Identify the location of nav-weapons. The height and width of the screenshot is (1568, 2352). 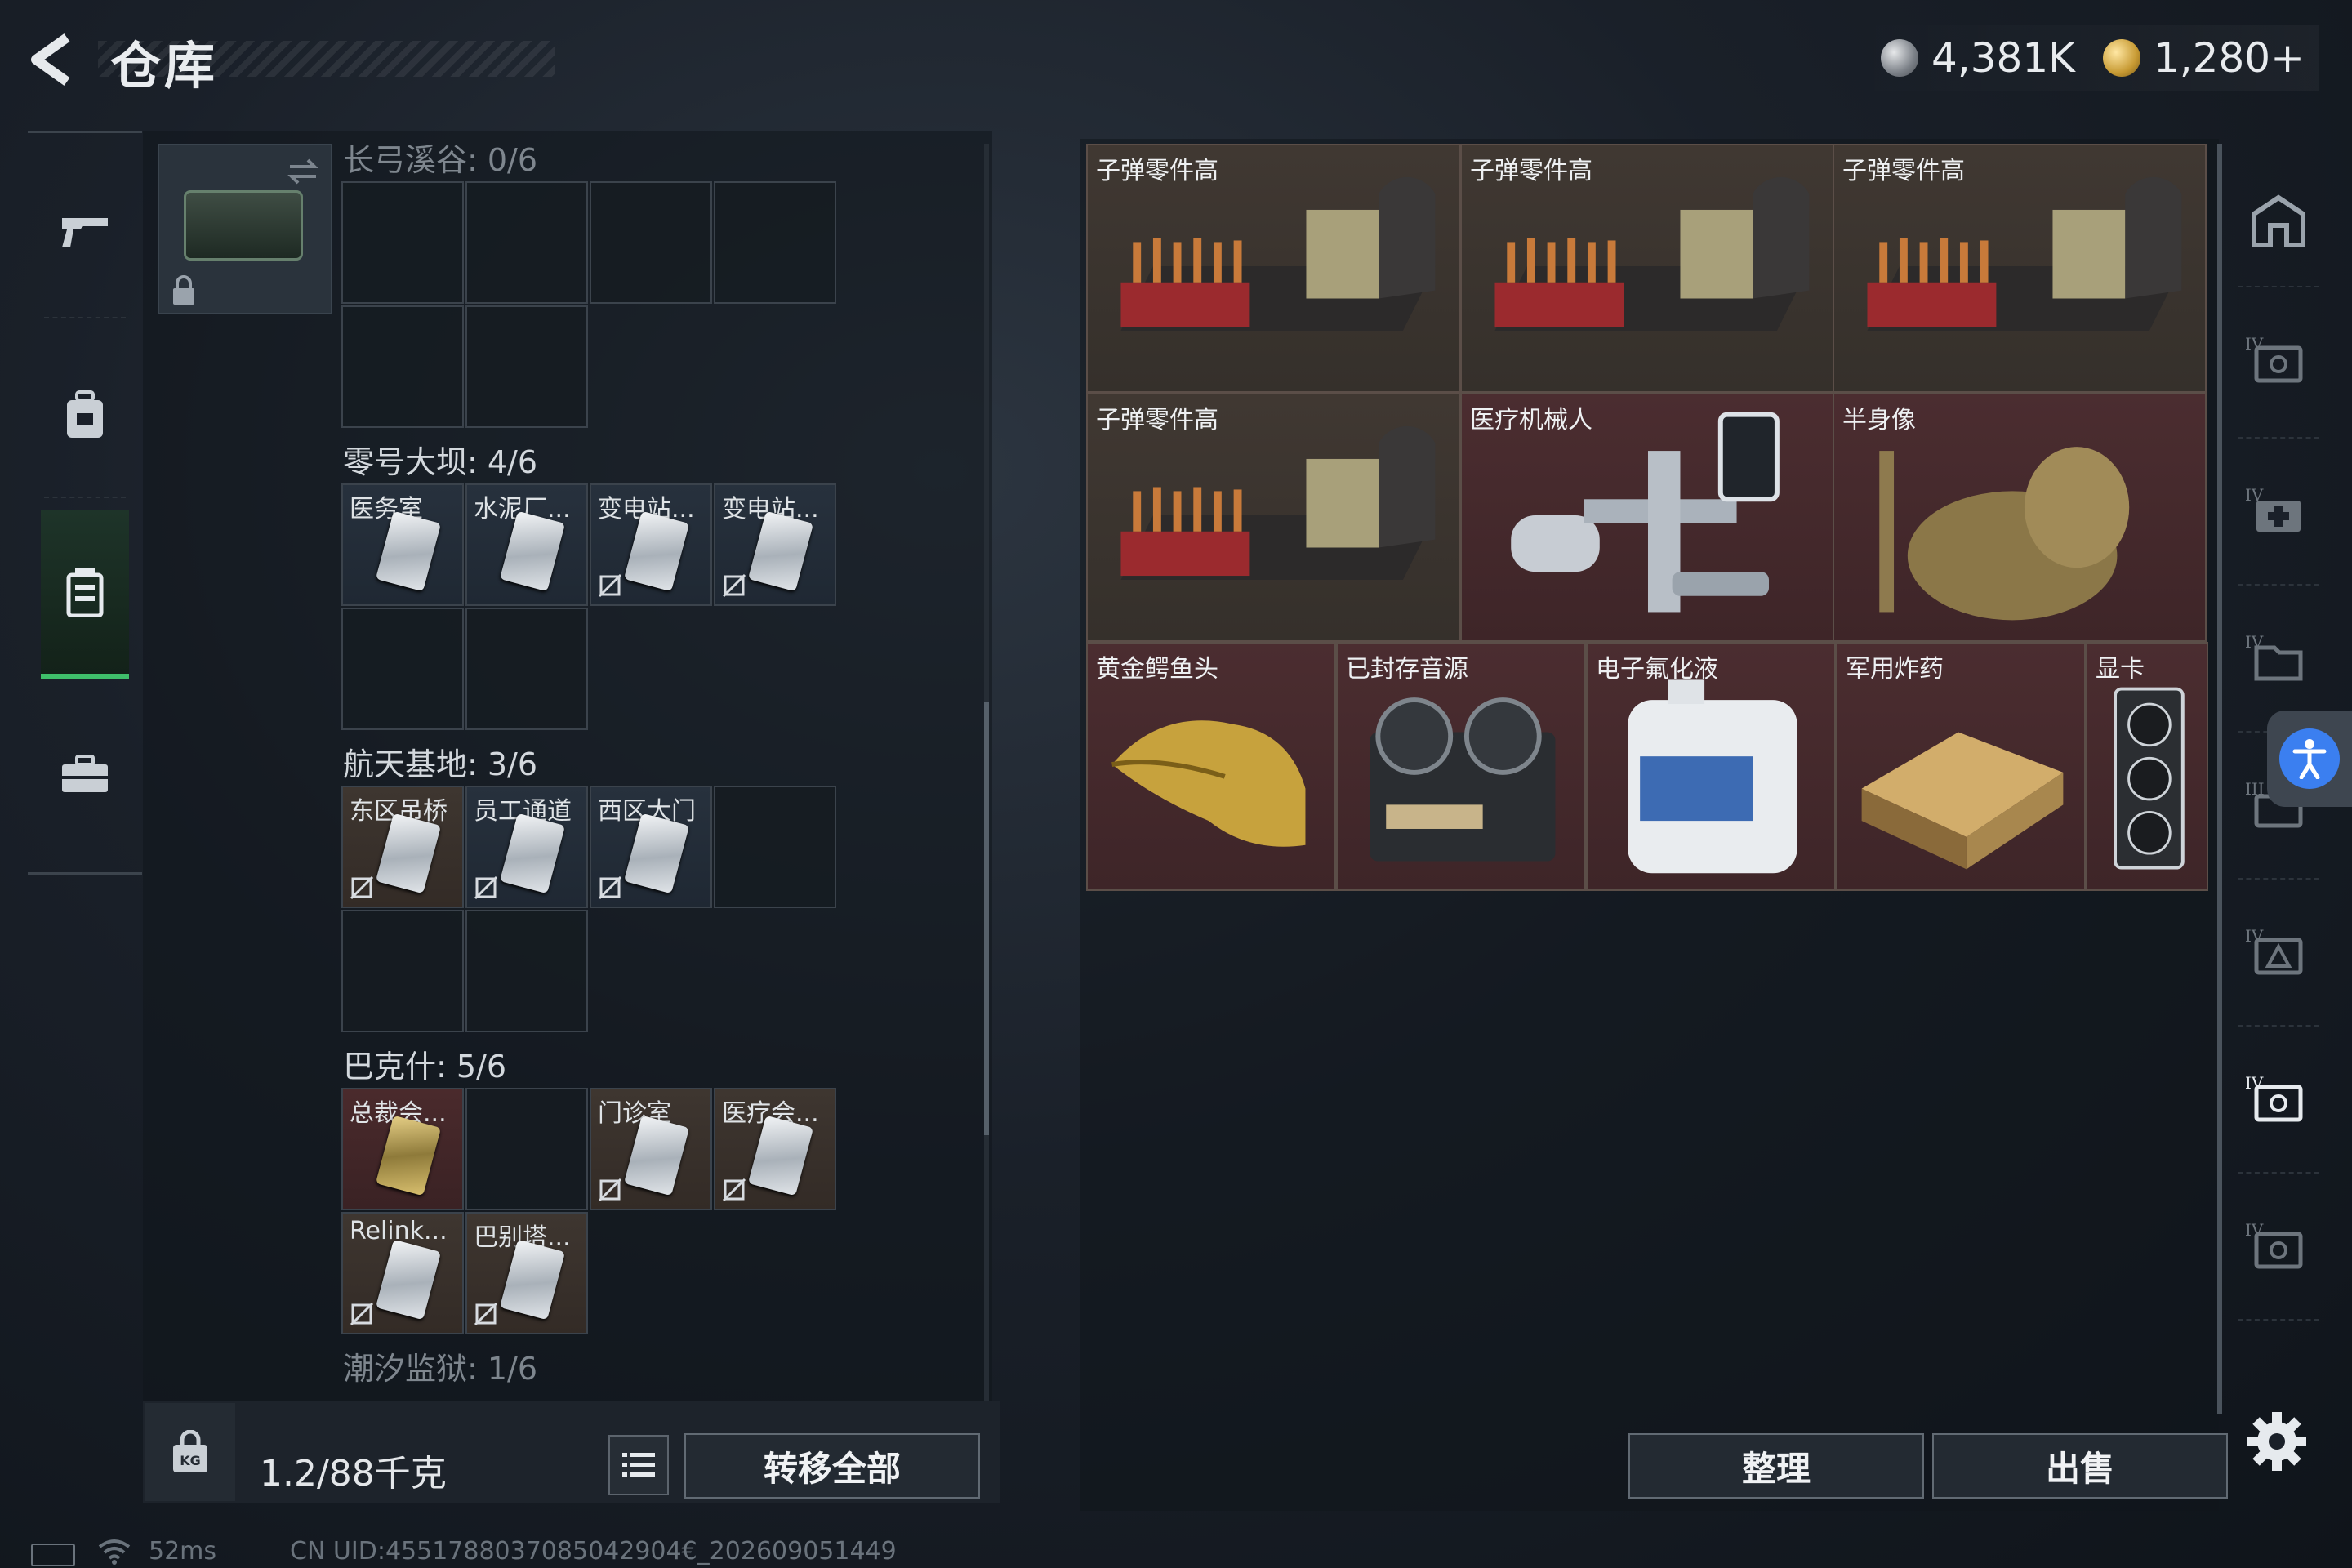
(85, 231).